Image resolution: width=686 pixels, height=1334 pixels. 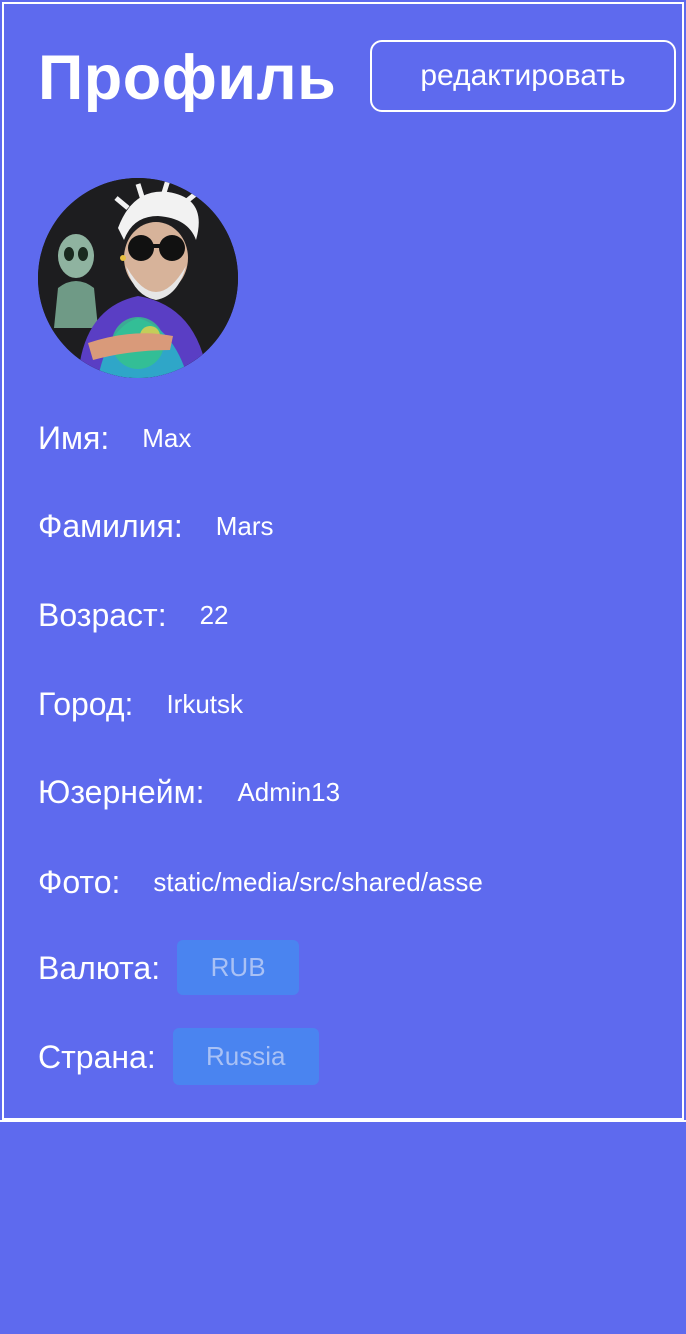 What do you see at coordinates (114, 438) in the screenshot?
I see `field-first-name: Имя: Max` at bounding box center [114, 438].